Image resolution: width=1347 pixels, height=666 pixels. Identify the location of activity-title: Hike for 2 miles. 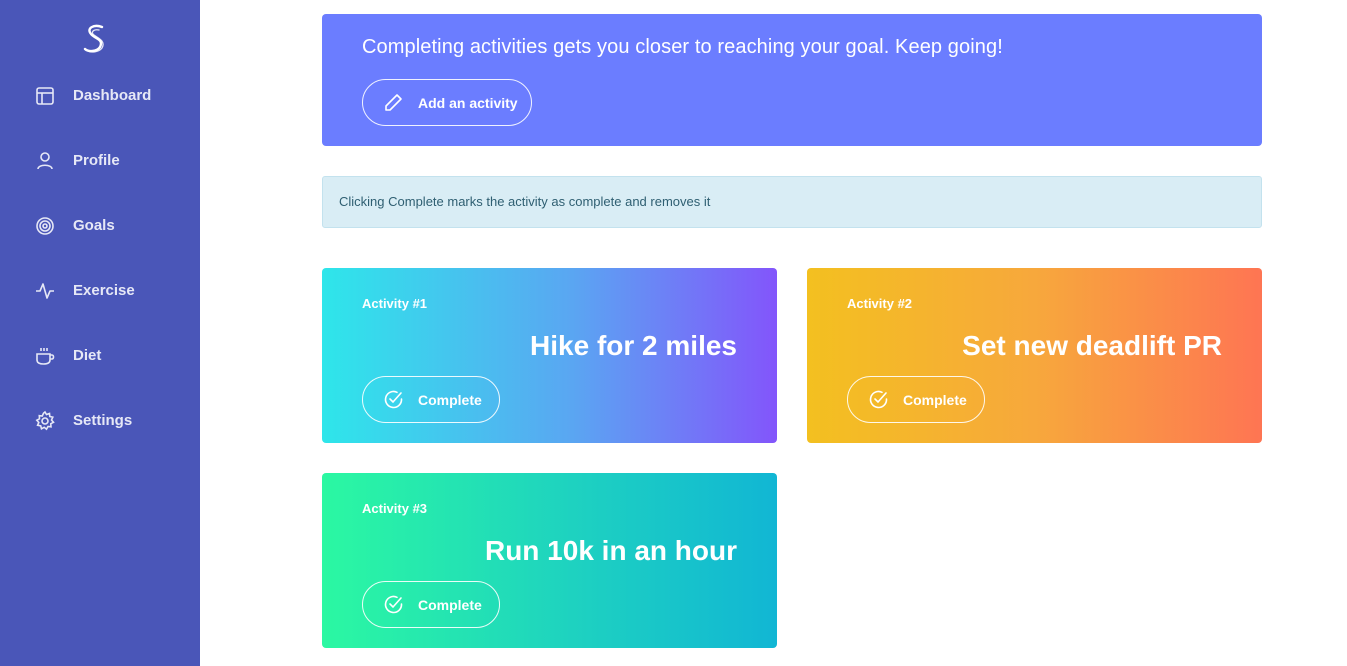
(633, 345).